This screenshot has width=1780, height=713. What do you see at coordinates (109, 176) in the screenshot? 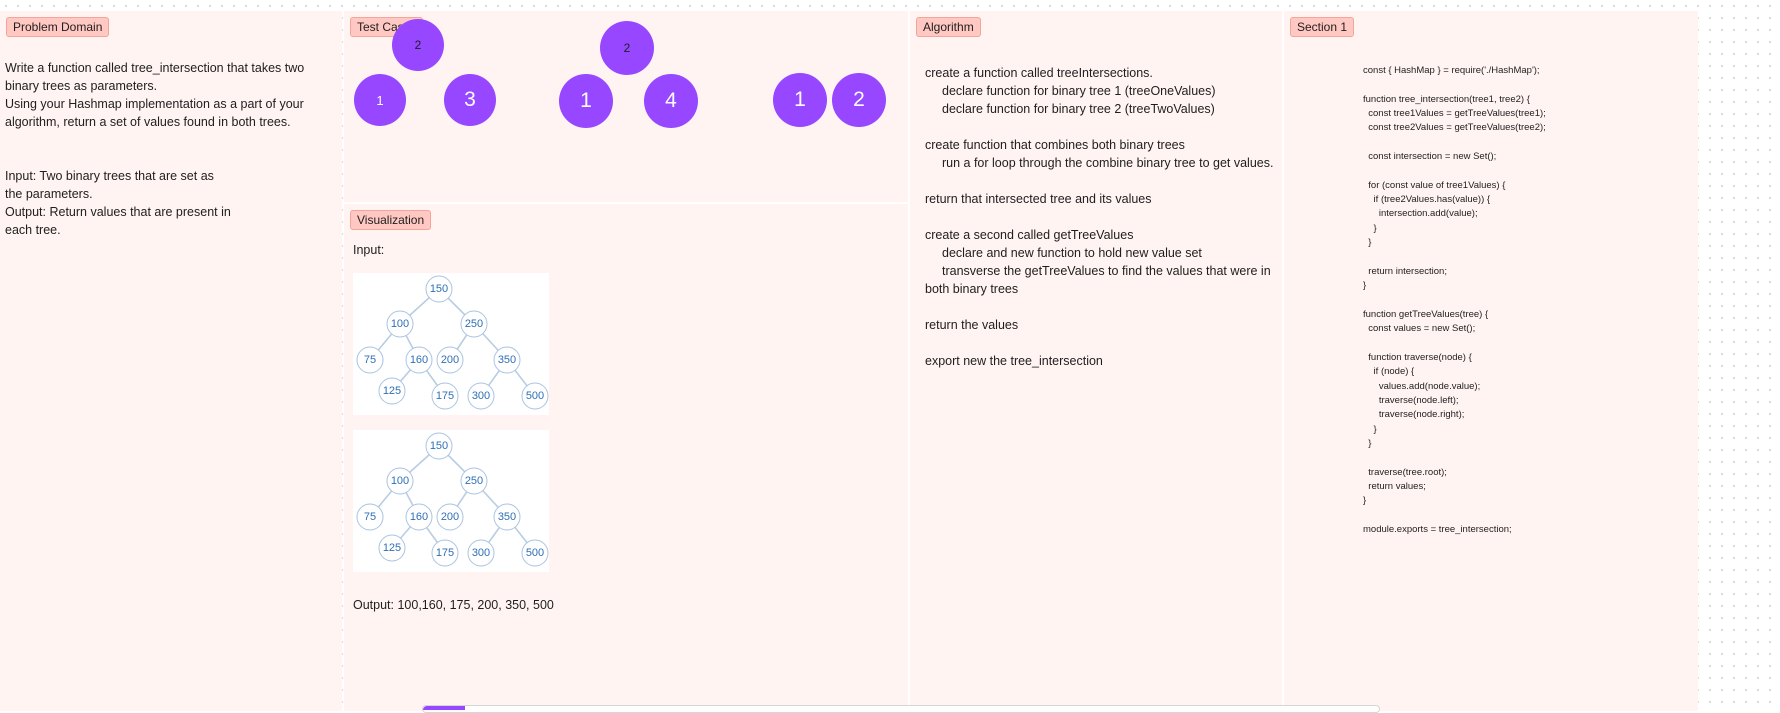
I see `problem-io-line: Input: Two binary trees that are set as` at bounding box center [109, 176].